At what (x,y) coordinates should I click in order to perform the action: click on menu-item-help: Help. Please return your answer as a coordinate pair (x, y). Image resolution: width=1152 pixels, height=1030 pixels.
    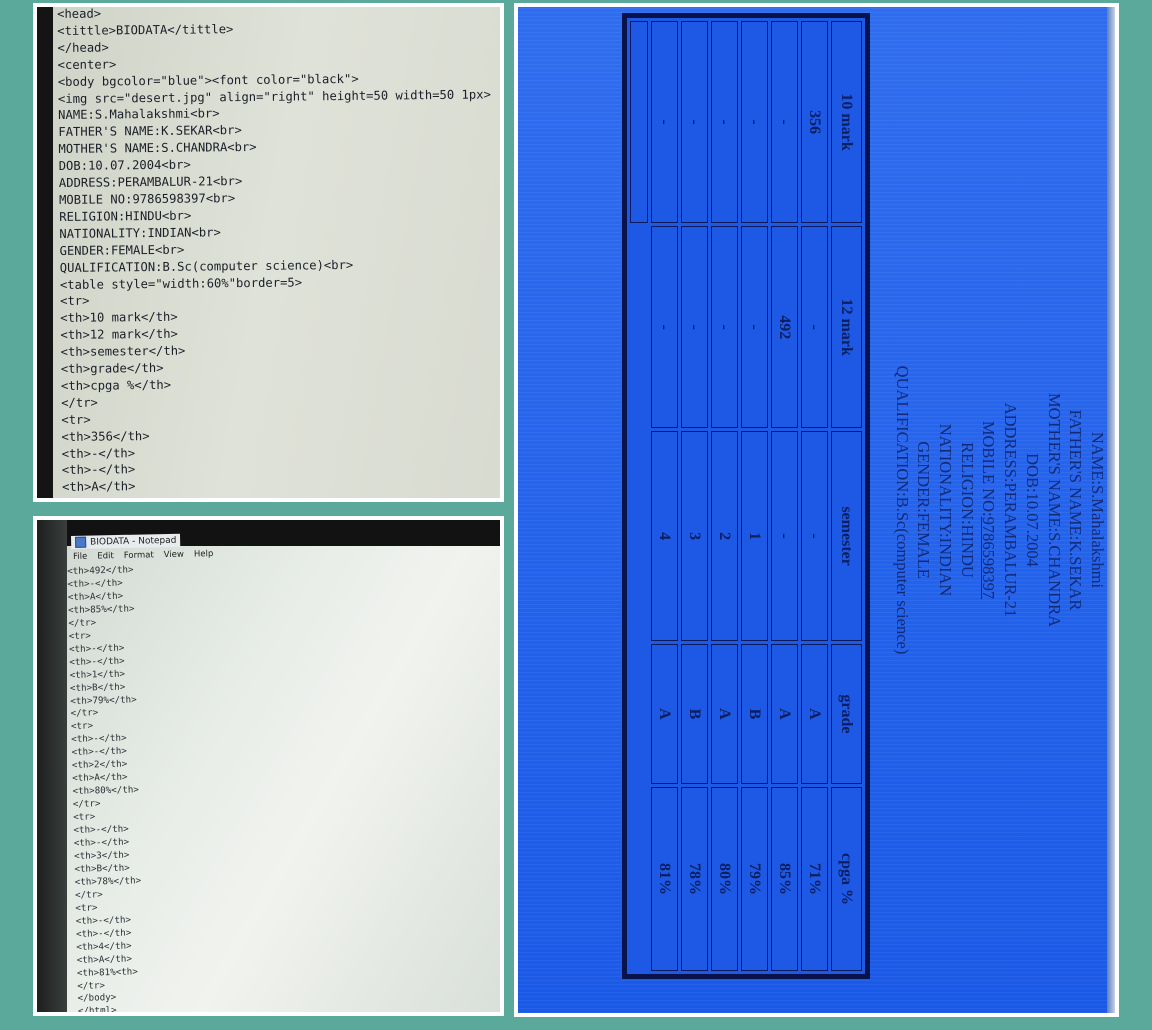
    Looking at the image, I should click on (204, 554).